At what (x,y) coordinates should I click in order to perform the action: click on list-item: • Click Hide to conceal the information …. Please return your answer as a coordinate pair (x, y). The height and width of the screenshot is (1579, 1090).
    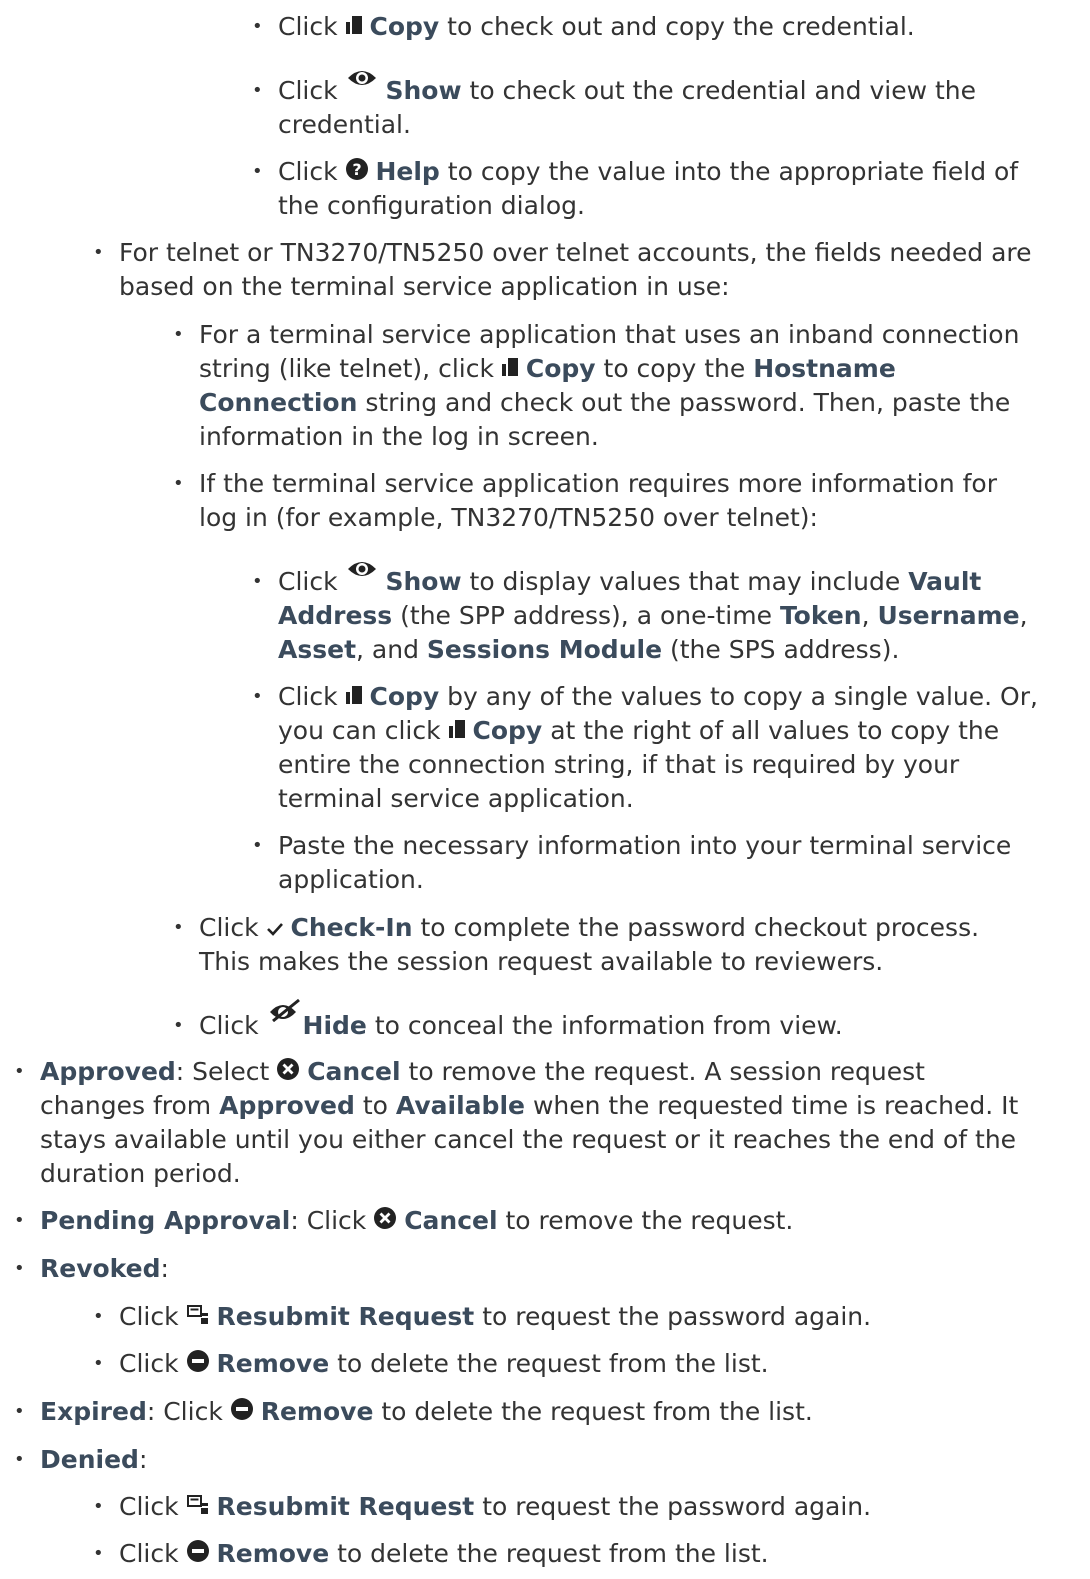
    Looking at the image, I should click on (508, 1020).